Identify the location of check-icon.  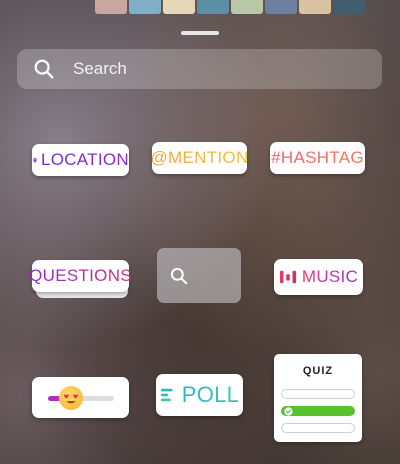
(288, 411).